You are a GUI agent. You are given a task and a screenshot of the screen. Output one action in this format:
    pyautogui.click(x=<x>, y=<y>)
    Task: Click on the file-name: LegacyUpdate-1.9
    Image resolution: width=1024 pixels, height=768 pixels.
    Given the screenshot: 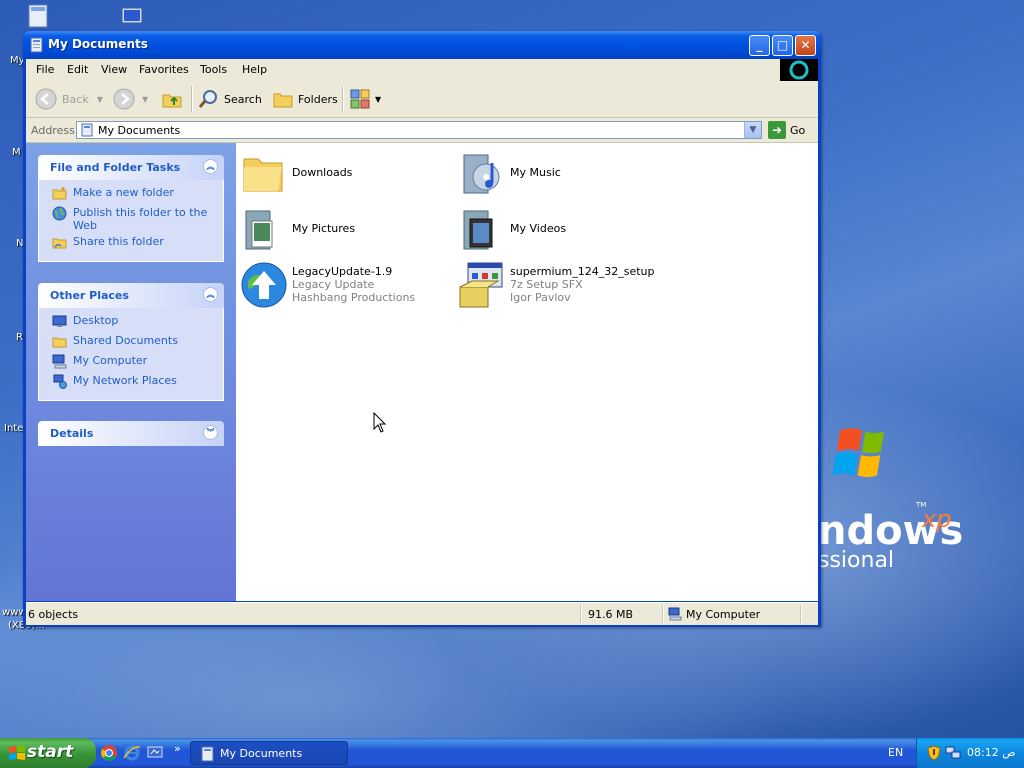 What is the action you would take?
    pyautogui.click(x=342, y=271)
    